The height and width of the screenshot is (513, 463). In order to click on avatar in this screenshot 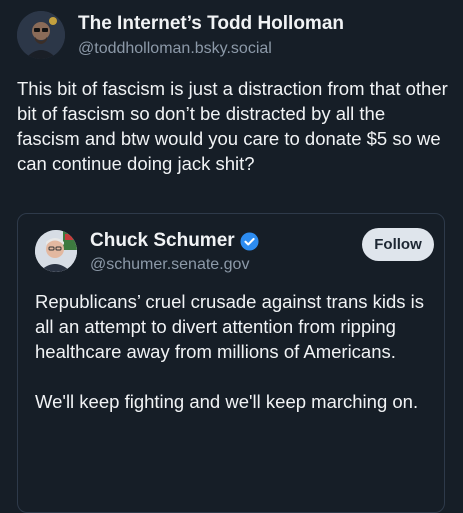, I will do `click(41, 35)`.